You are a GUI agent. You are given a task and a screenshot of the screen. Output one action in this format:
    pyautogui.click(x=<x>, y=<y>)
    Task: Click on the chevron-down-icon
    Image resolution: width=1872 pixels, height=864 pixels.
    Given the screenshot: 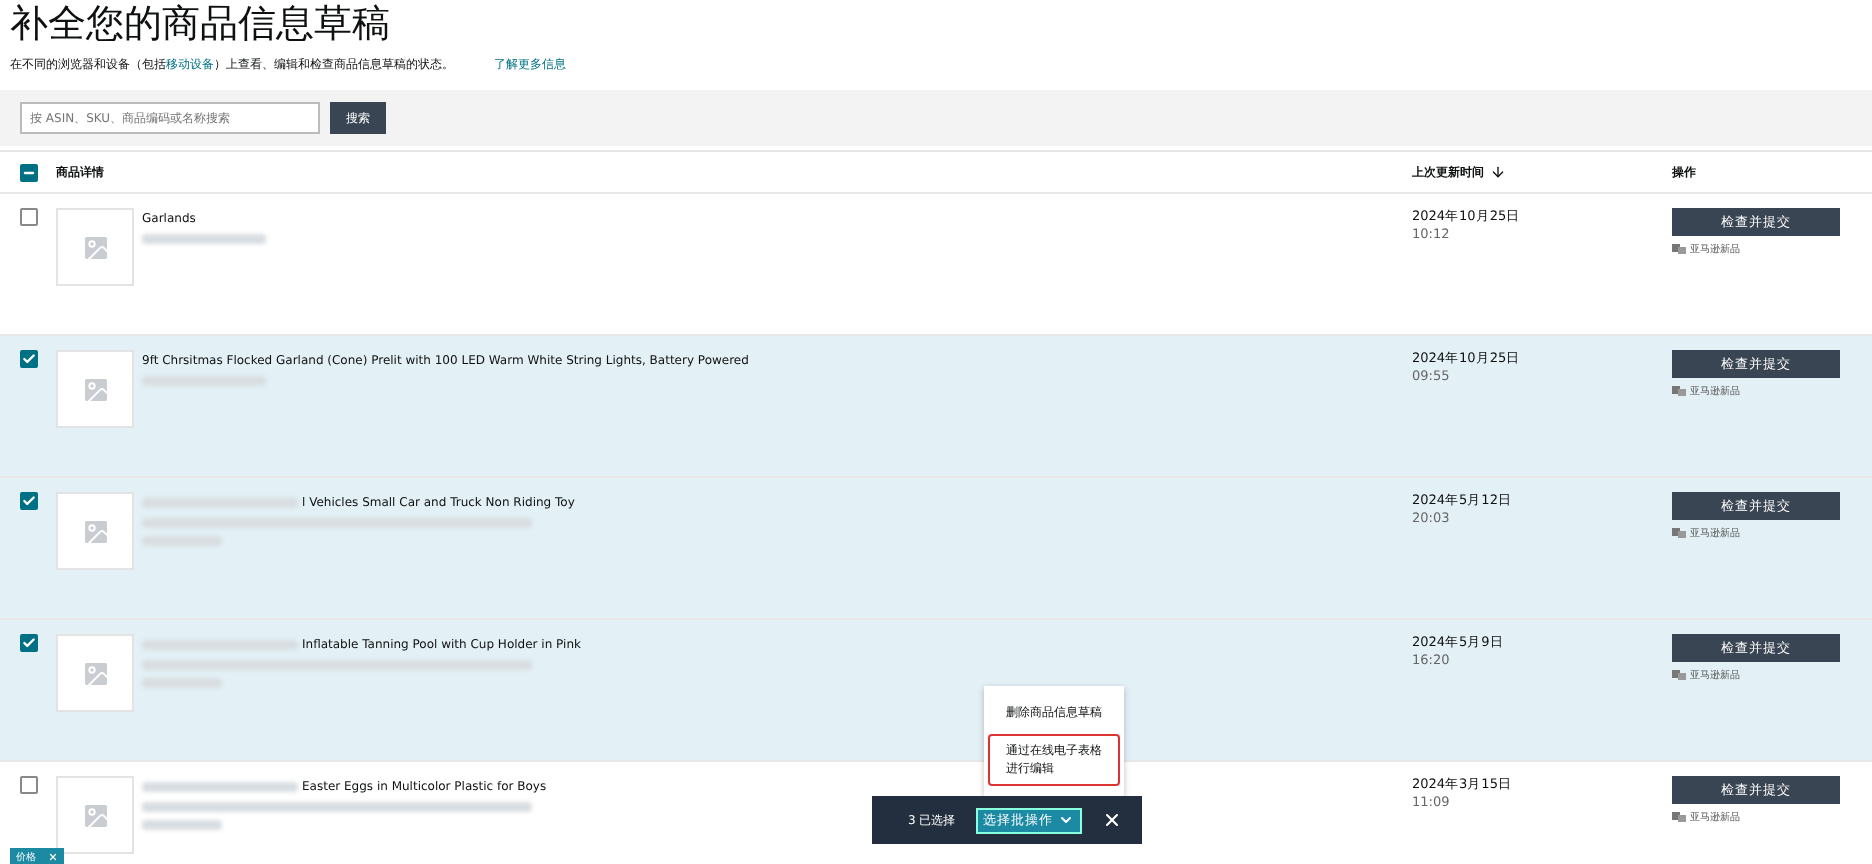 What is the action you would take?
    pyautogui.click(x=1065, y=820)
    